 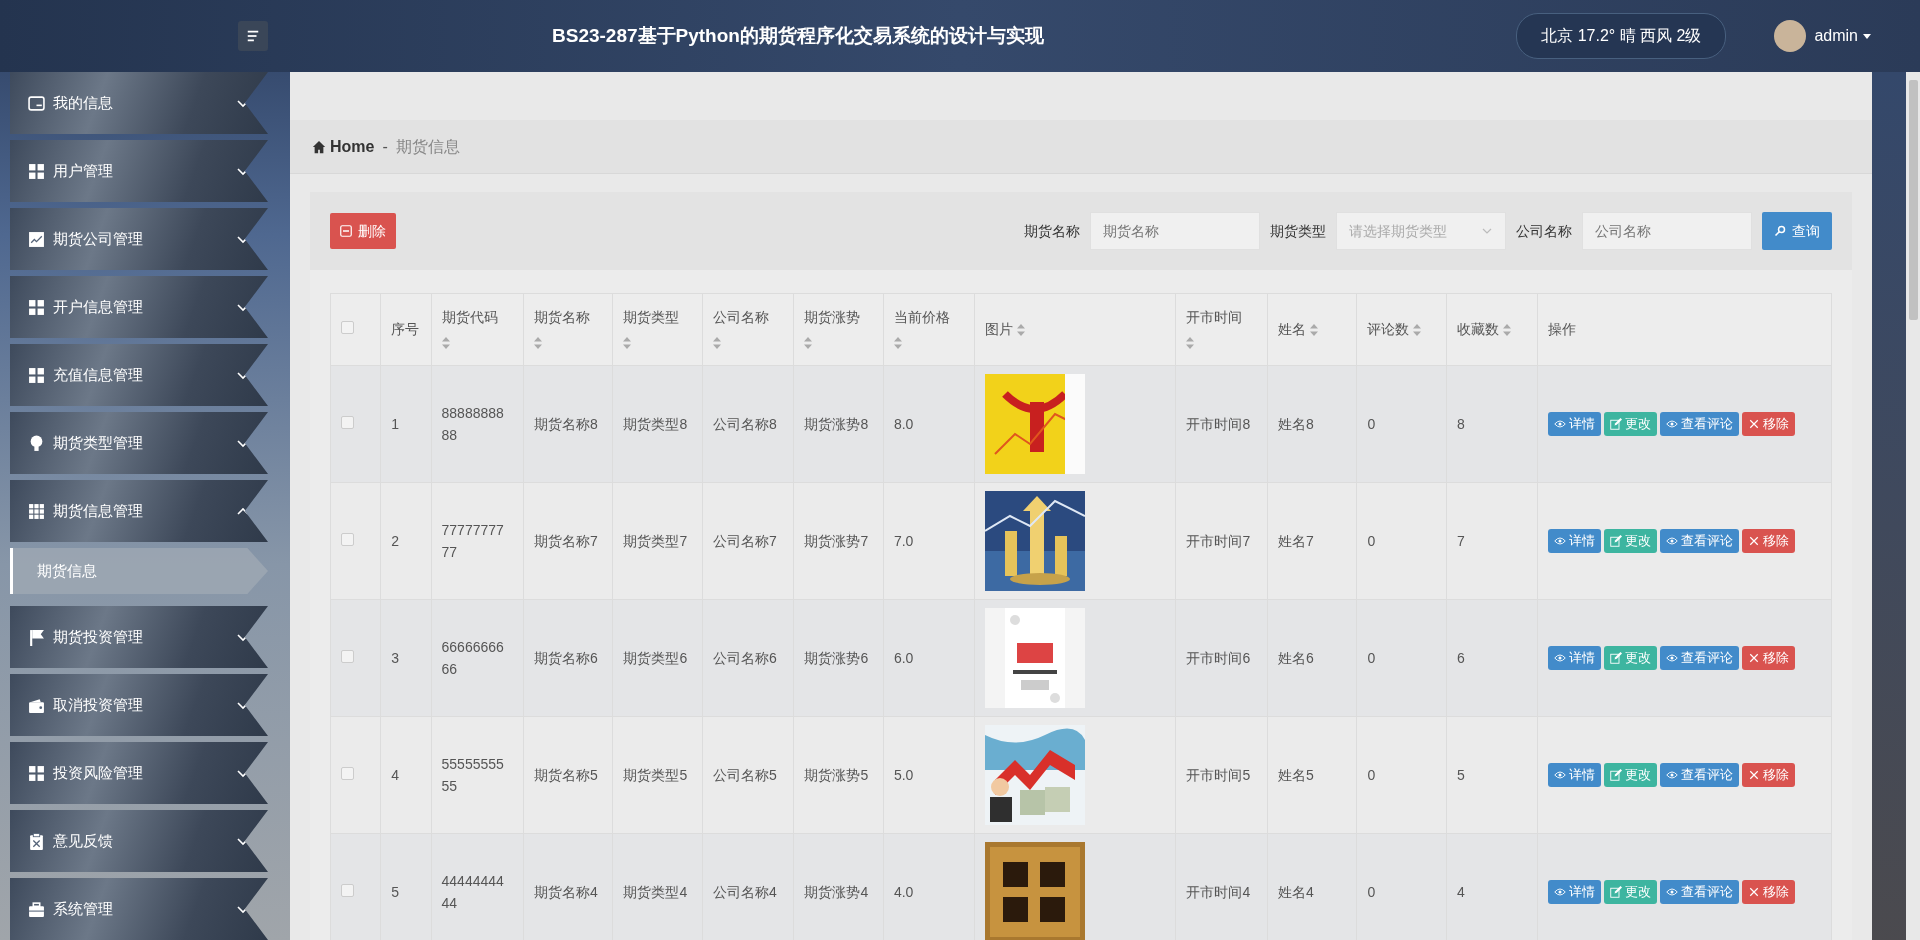 What do you see at coordinates (1913, 506) in the screenshot?
I see `scrollbar` at bounding box center [1913, 506].